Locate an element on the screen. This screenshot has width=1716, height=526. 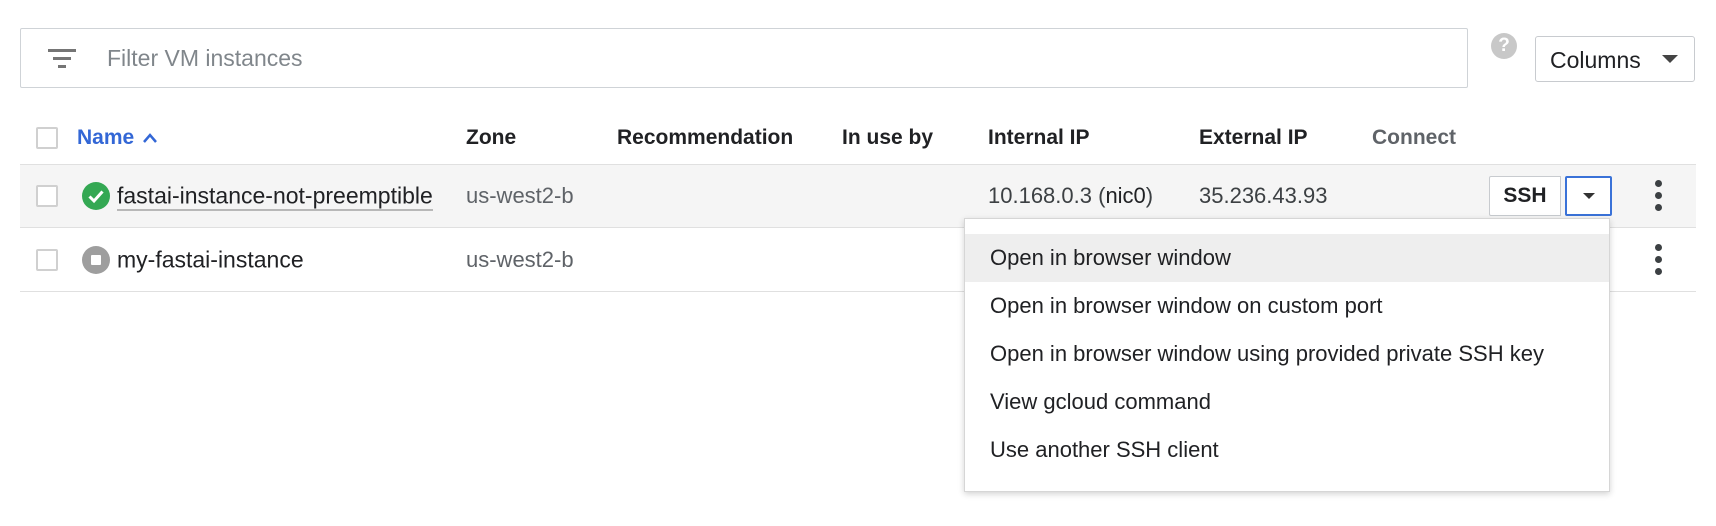
menu-item-use-another-ssh-client: Use another SSH client is located at coordinates (1287, 450).